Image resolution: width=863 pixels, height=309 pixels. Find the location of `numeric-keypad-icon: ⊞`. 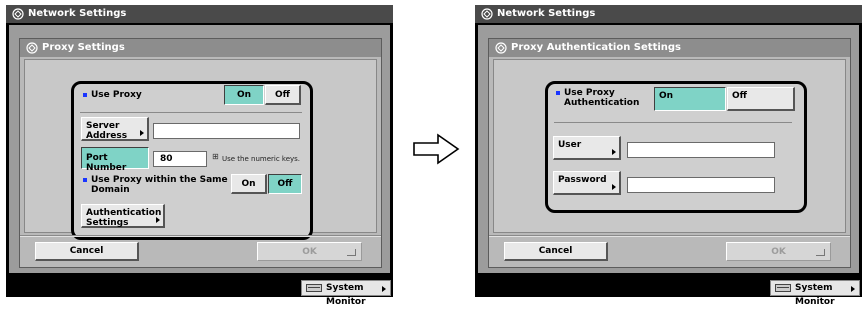

numeric-keypad-icon: ⊞ is located at coordinates (215, 156).